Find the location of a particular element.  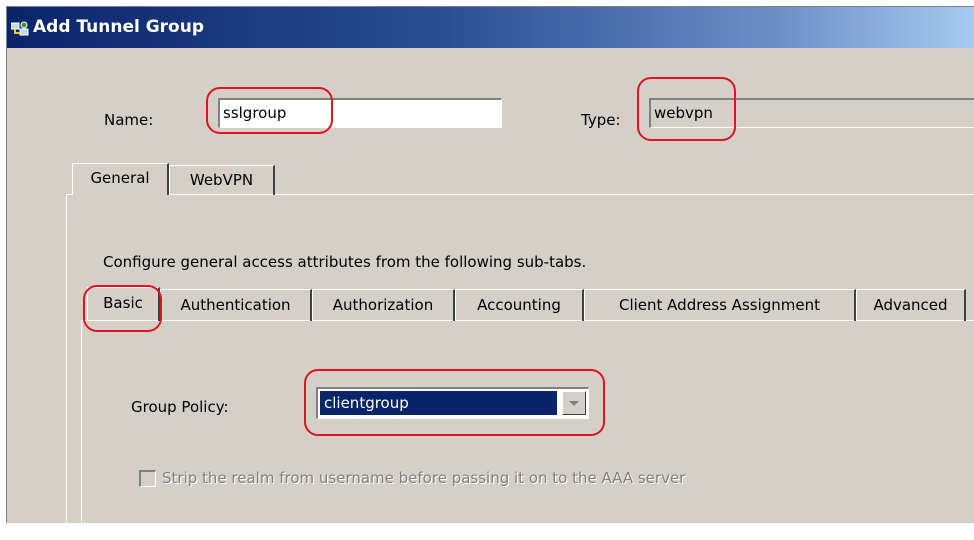

tab-client-address-assignment: Client Address Assignment is located at coordinates (720, 305).